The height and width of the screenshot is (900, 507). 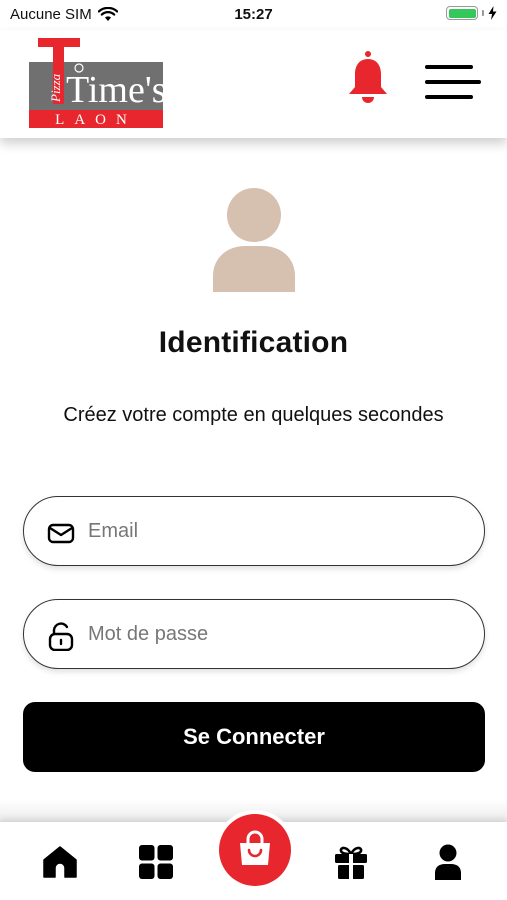 What do you see at coordinates (483, 13) in the screenshot?
I see `battery-tip` at bounding box center [483, 13].